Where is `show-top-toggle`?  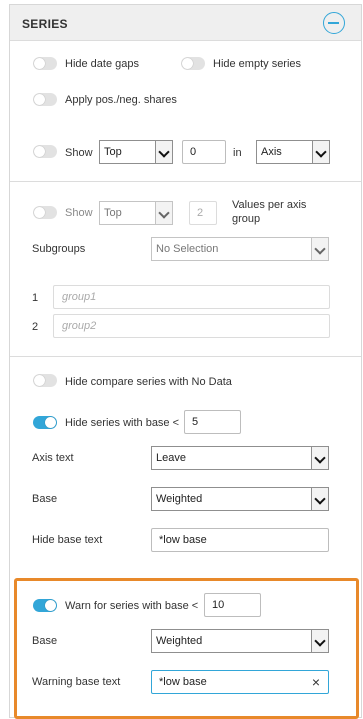
show-top-toggle is located at coordinates (45, 151).